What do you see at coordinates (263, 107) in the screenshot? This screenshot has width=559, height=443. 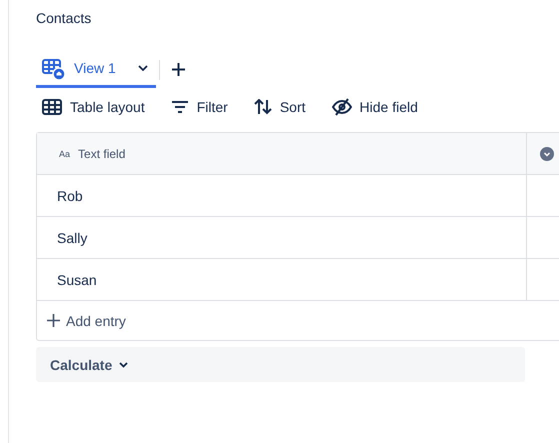 I see `sort-icon` at bounding box center [263, 107].